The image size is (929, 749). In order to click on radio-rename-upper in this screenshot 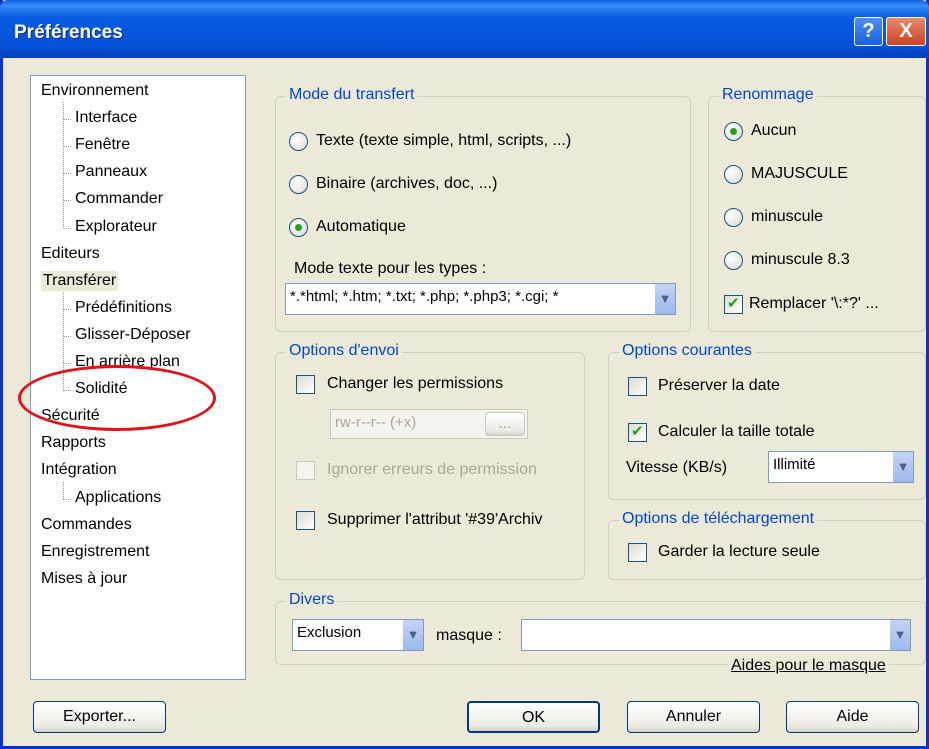, I will do `click(733, 174)`.